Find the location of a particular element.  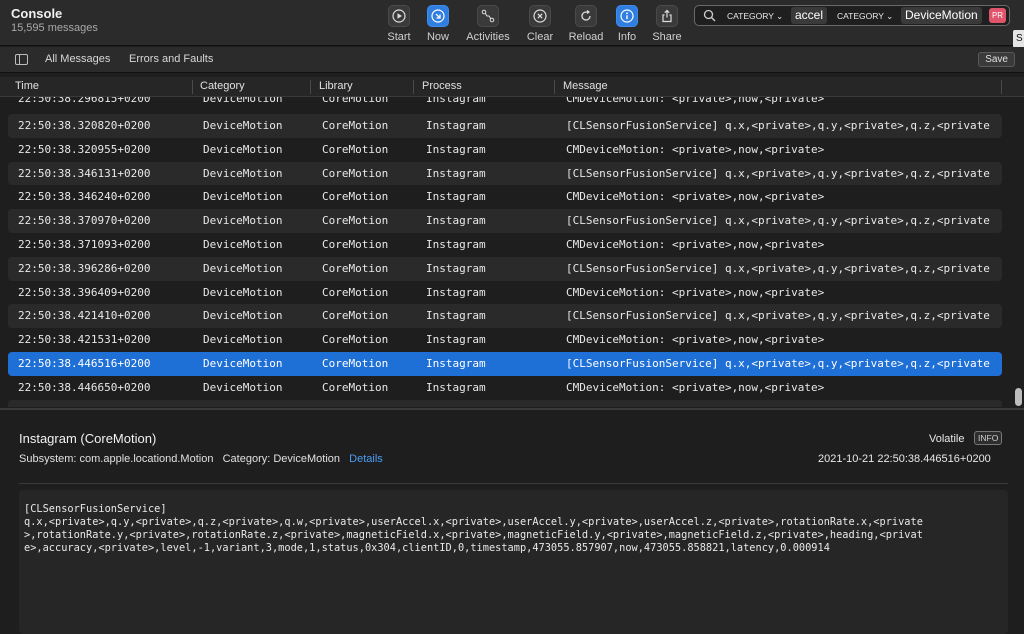

table-row is located at coordinates (505, 403).